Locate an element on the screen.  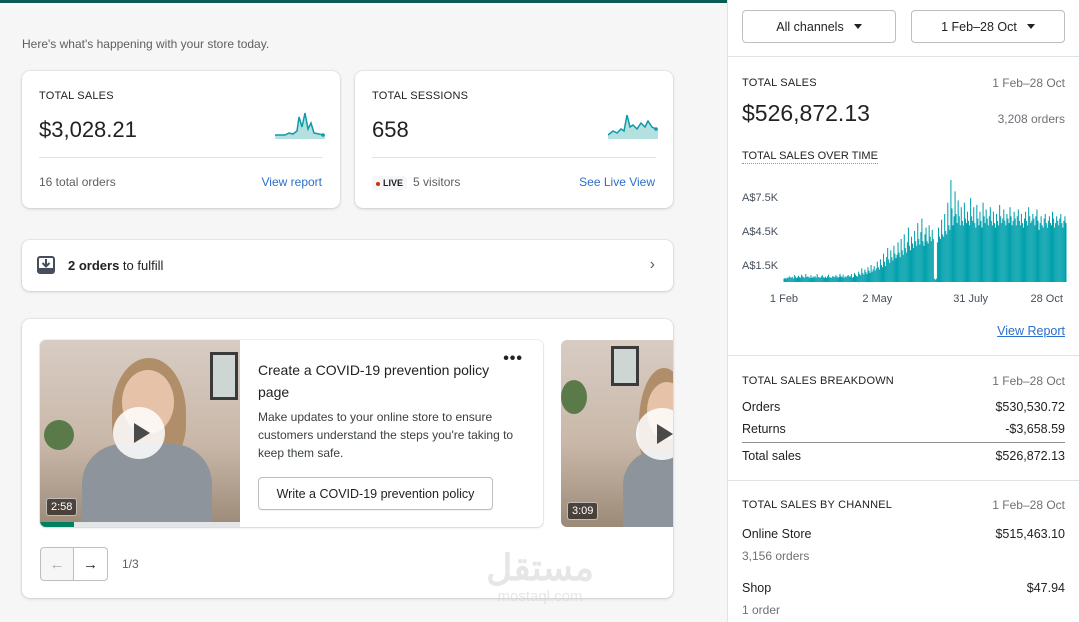
fulfill-count: 2 orders is located at coordinates (94, 265).